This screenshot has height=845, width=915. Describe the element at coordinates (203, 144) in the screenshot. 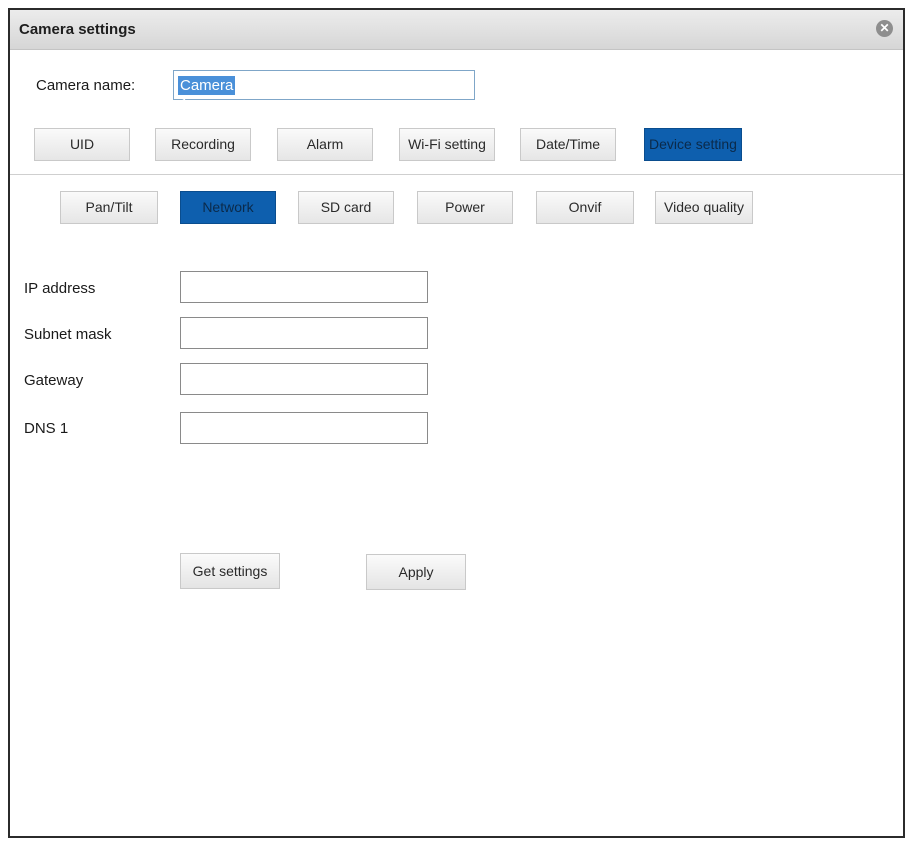

I see `tab-recording: Recording` at that location.